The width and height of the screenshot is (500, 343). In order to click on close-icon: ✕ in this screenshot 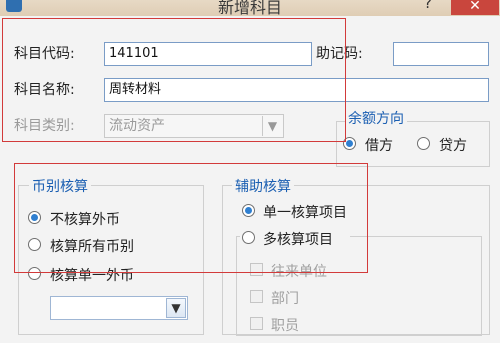, I will do `click(475, 7)`.